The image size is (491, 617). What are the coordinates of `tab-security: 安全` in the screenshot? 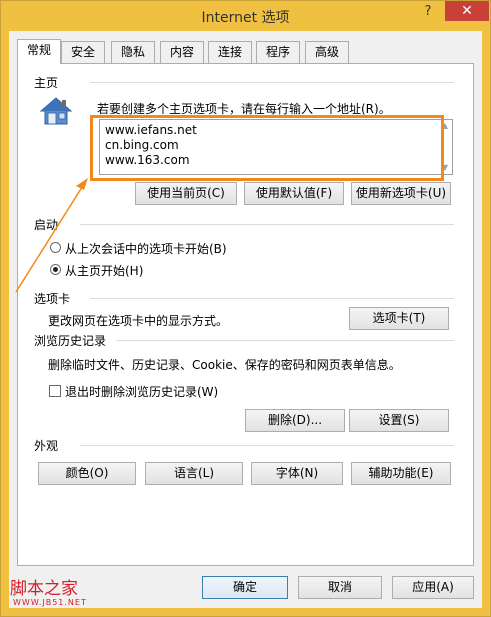 It's located at (83, 52).